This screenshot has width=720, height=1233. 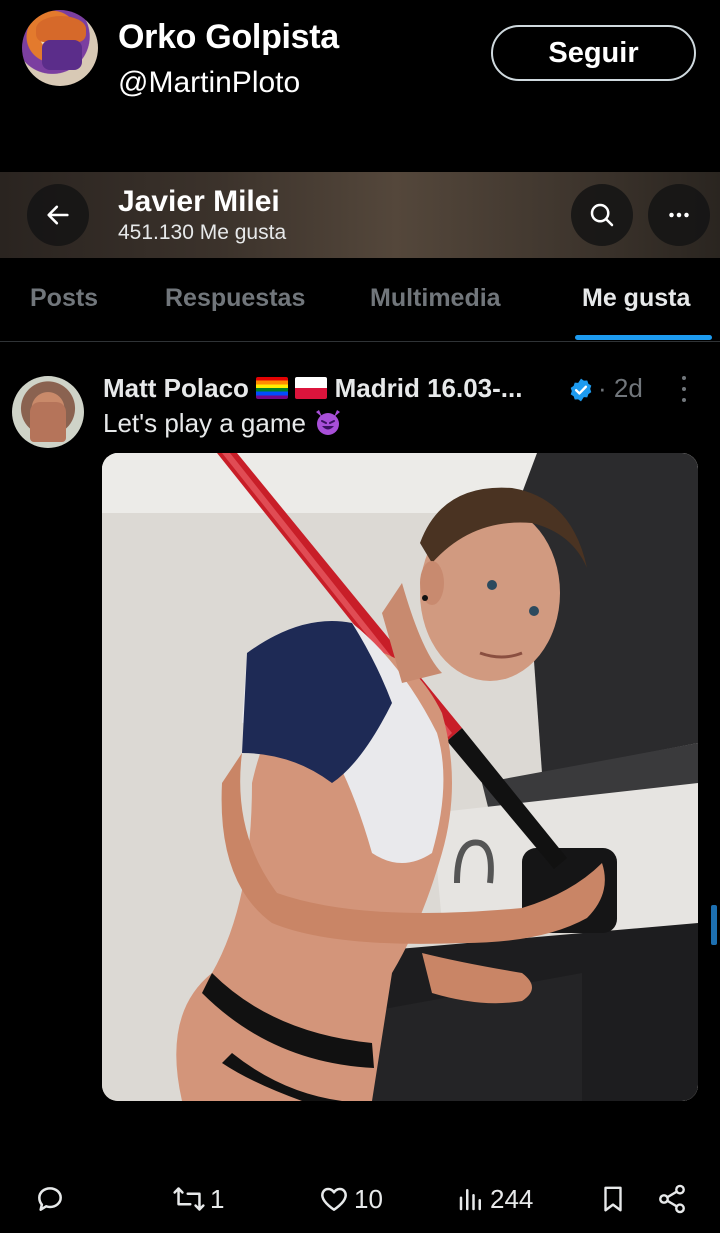 What do you see at coordinates (360, 86) in the screenshot?
I see `outer-tweet-header: Orko Golpista @MartinPloto Seguir` at bounding box center [360, 86].